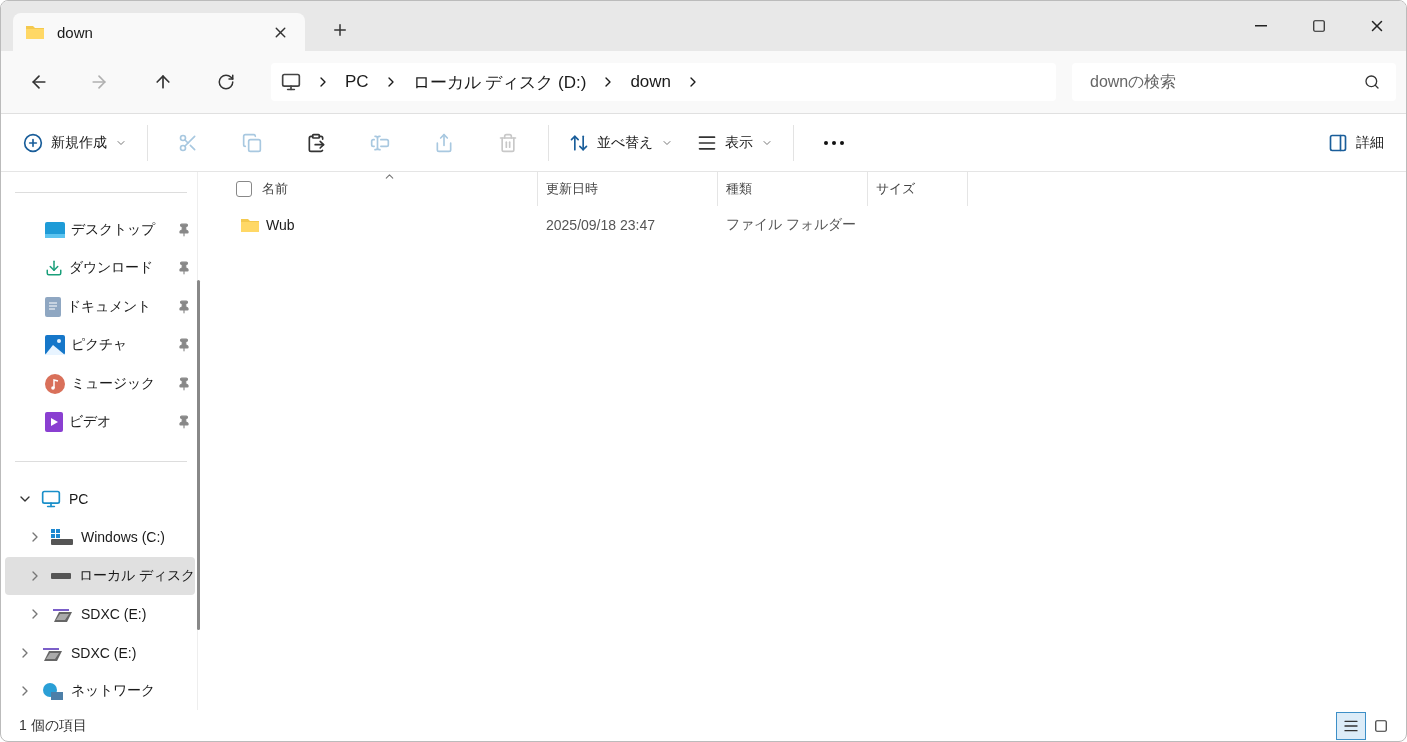  Describe the element at coordinates (114, 230) in the screenshot. I see `sidebar-label: デスクトップ` at that location.